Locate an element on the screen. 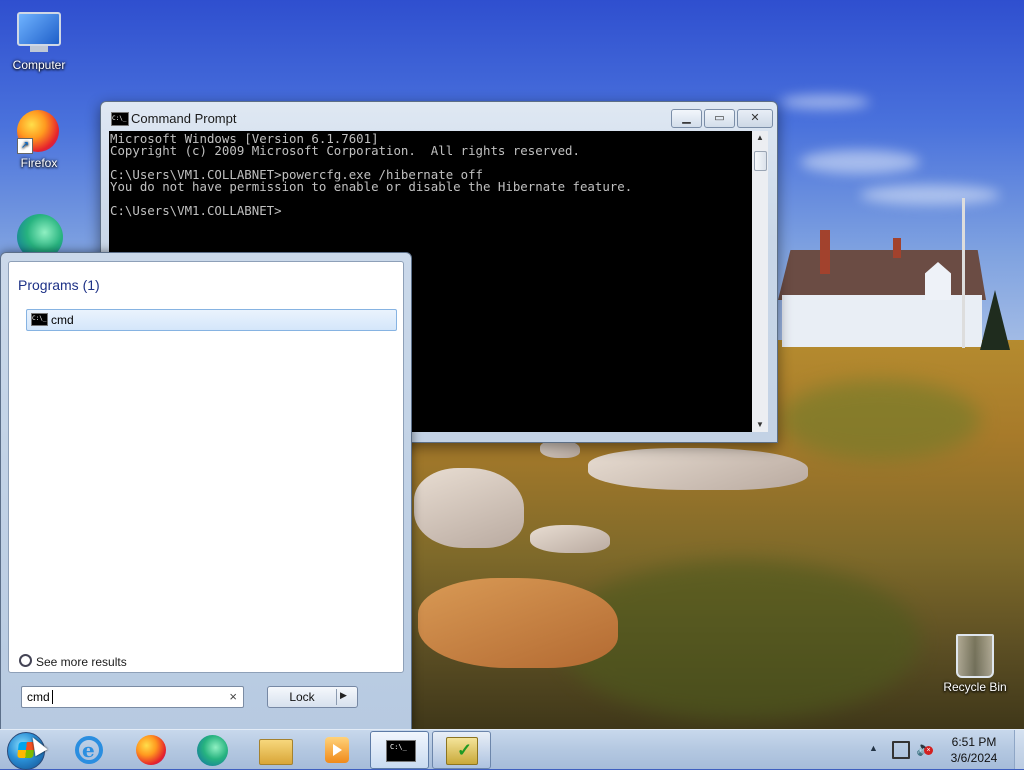 This screenshot has height=770, width=1024. wallpaper-flagpole is located at coordinates (963, 273).